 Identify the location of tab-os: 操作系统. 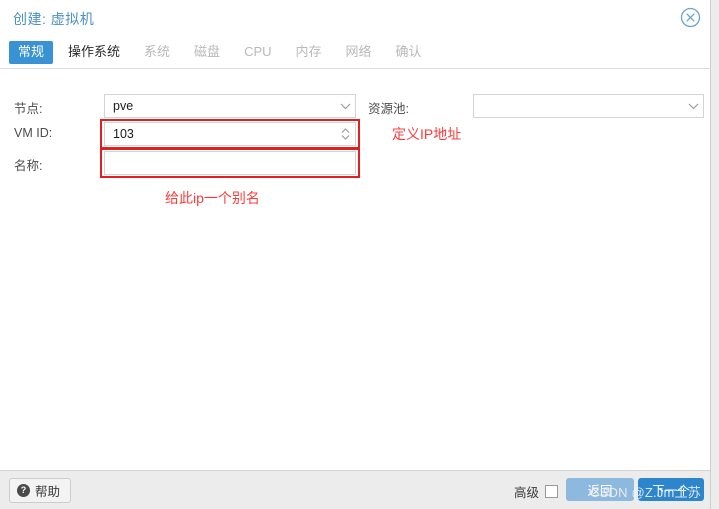
(94, 52).